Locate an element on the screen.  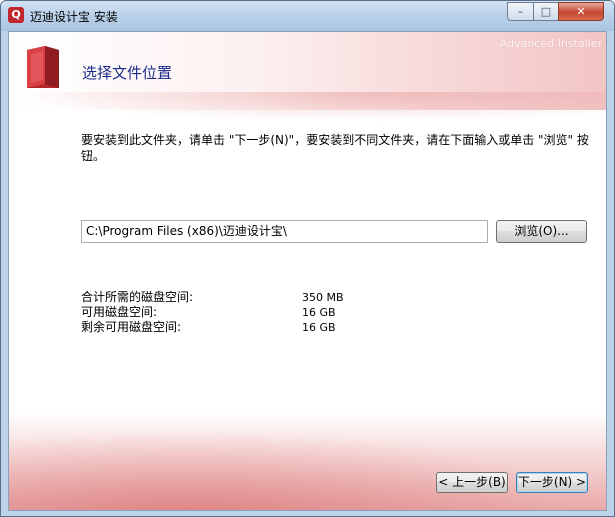
required-space-label: 合计所需的磁盘空间: is located at coordinates (137, 297).